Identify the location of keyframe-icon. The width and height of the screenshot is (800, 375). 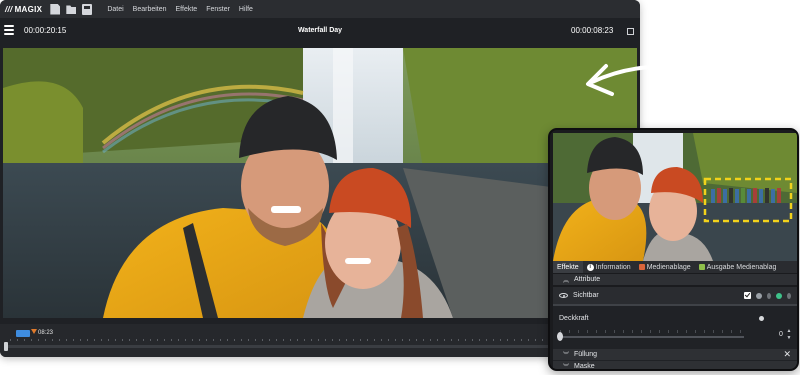
(779, 295).